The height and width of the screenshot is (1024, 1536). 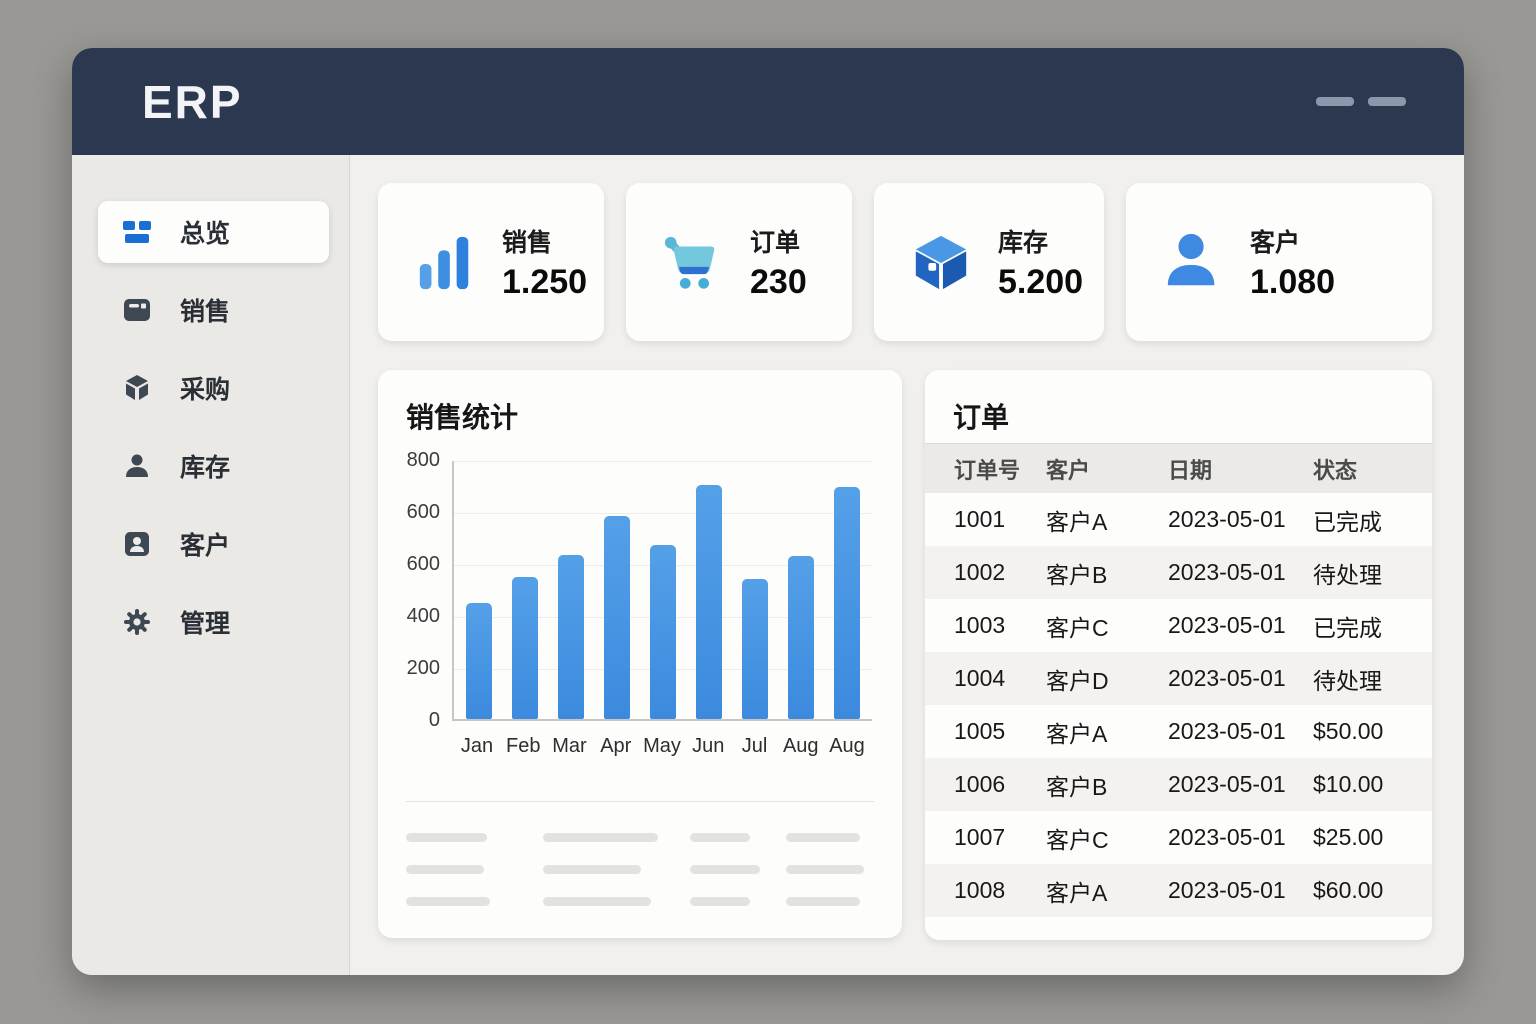 I want to click on sidebar-item-procurement: 采购, so click(x=213, y=388).